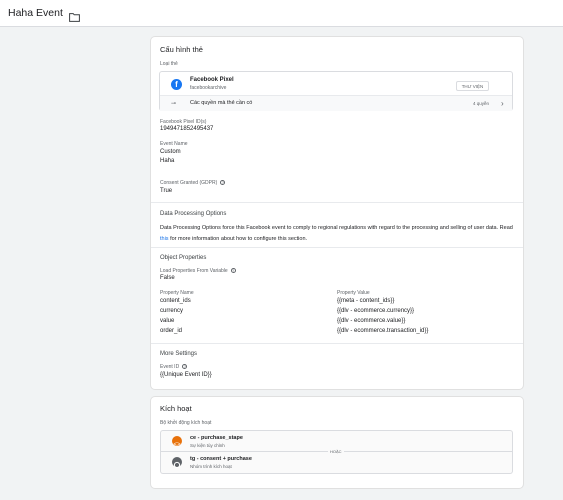 The height and width of the screenshot is (500, 563). What do you see at coordinates (207, 445) in the screenshot?
I see `trigger-type: Sự kiện tùy chỉnh` at bounding box center [207, 445].